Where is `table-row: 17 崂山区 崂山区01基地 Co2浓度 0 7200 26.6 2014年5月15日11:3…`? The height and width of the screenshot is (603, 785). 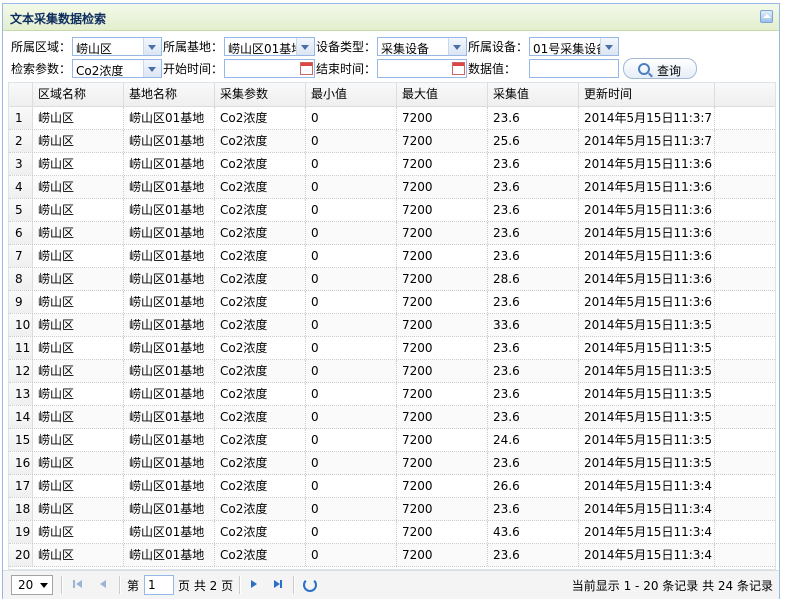
table-row: 17 崂山区 崂山区01基地 Co2浓度 0 7200 26.6 2014年5月15日11:3… is located at coordinates (392, 486).